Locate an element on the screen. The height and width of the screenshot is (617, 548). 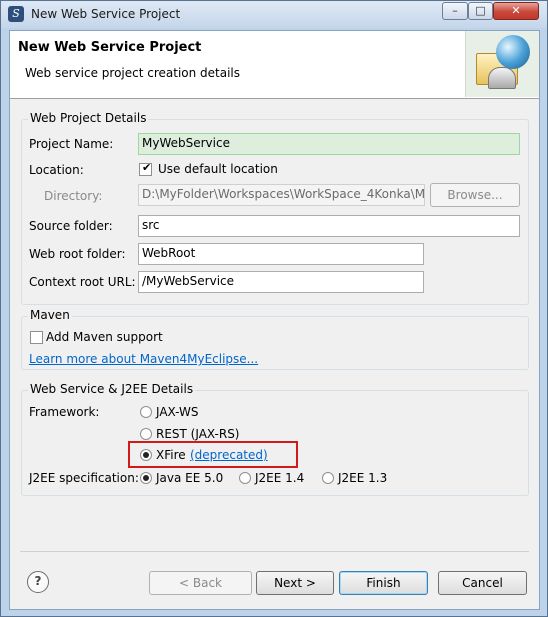
context-root-label: Context root URL: is located at coordinates (82, 282).